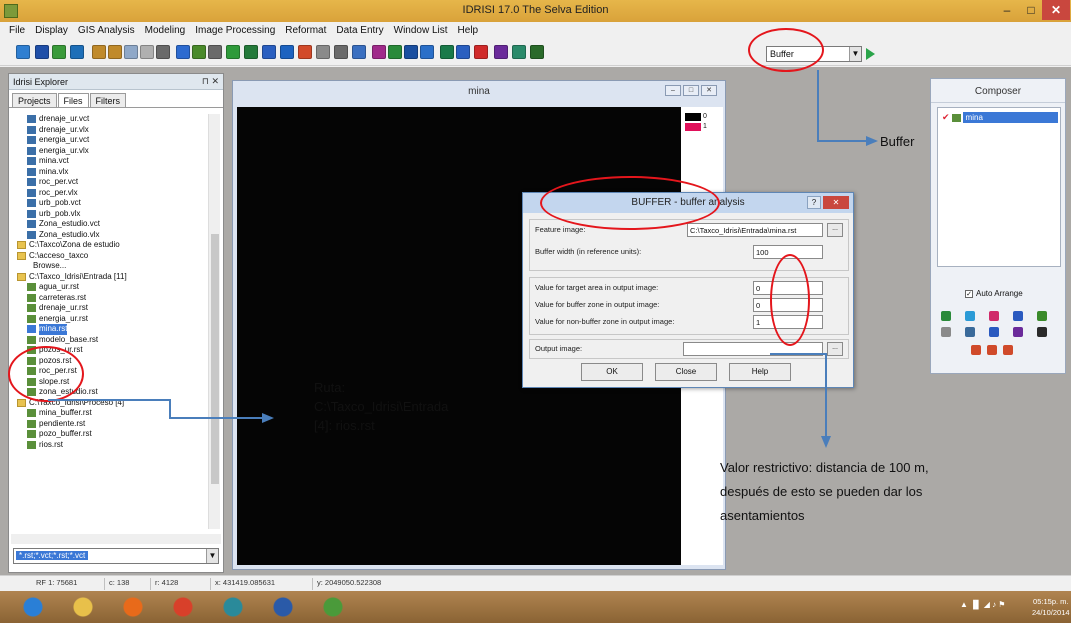 This screenshot has height=623, width=1071. Describe the element at coordinates (183, 52) in the screenshot. I see `table-icon` at that location.